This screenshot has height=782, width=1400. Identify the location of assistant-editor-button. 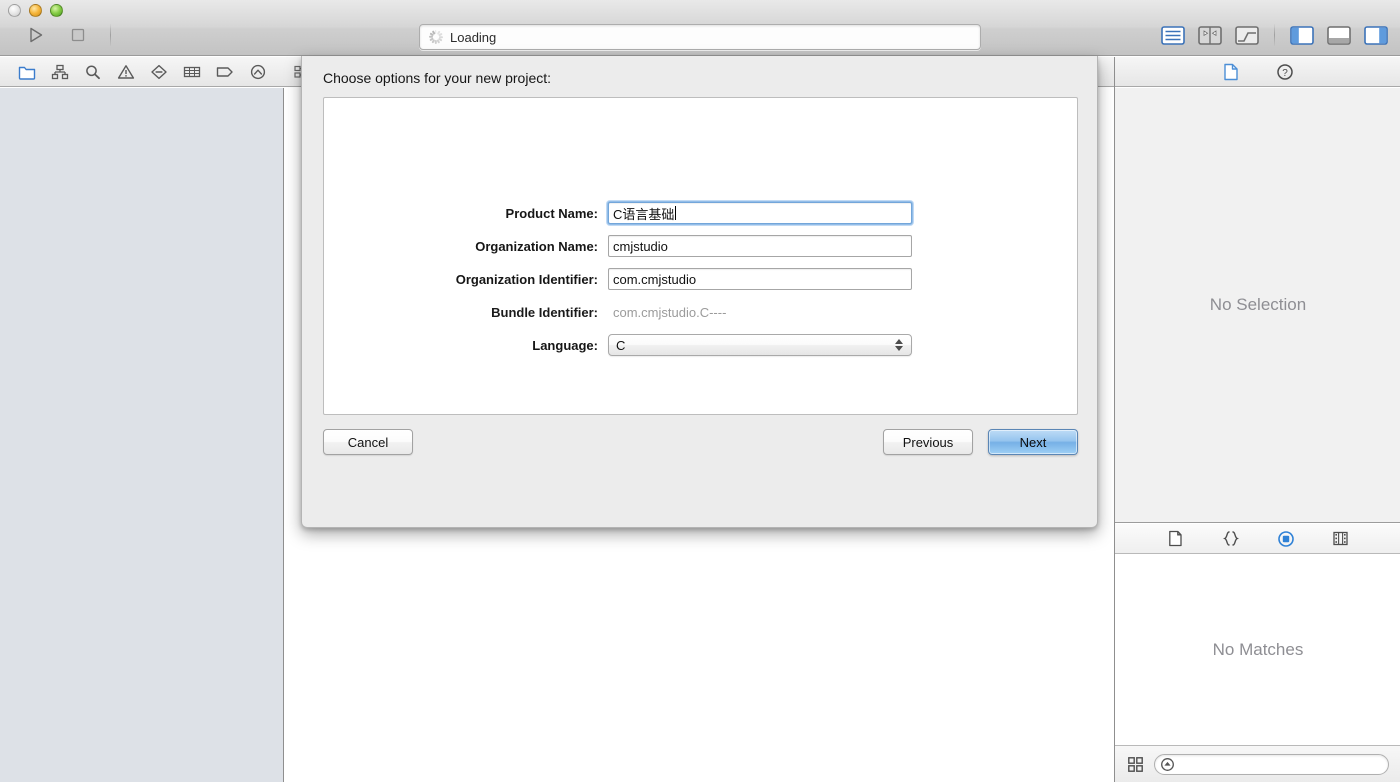
(1210, 35).